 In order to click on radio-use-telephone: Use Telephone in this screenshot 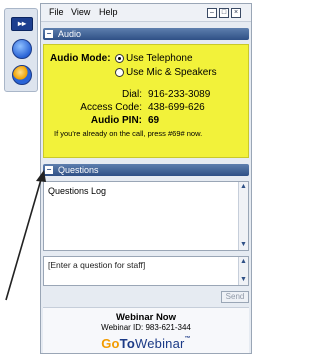, I will do `click(154, 58)`.